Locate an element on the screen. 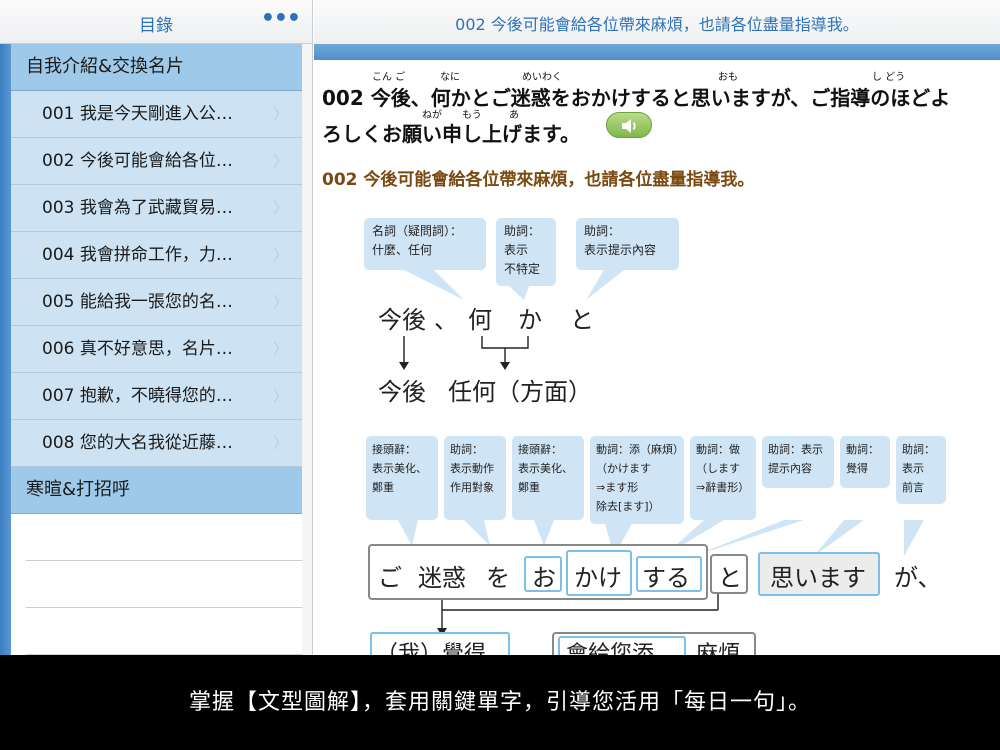  list-item: 006 真不好意思，名片… 〉 is located at coordinates (156, 349).